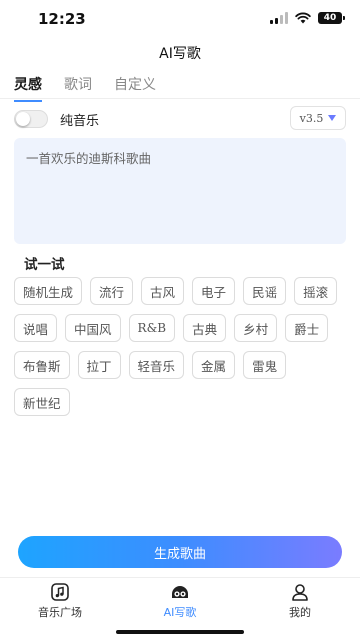  I want to click on chip-ancient-style: 古风, so click(163, 291).